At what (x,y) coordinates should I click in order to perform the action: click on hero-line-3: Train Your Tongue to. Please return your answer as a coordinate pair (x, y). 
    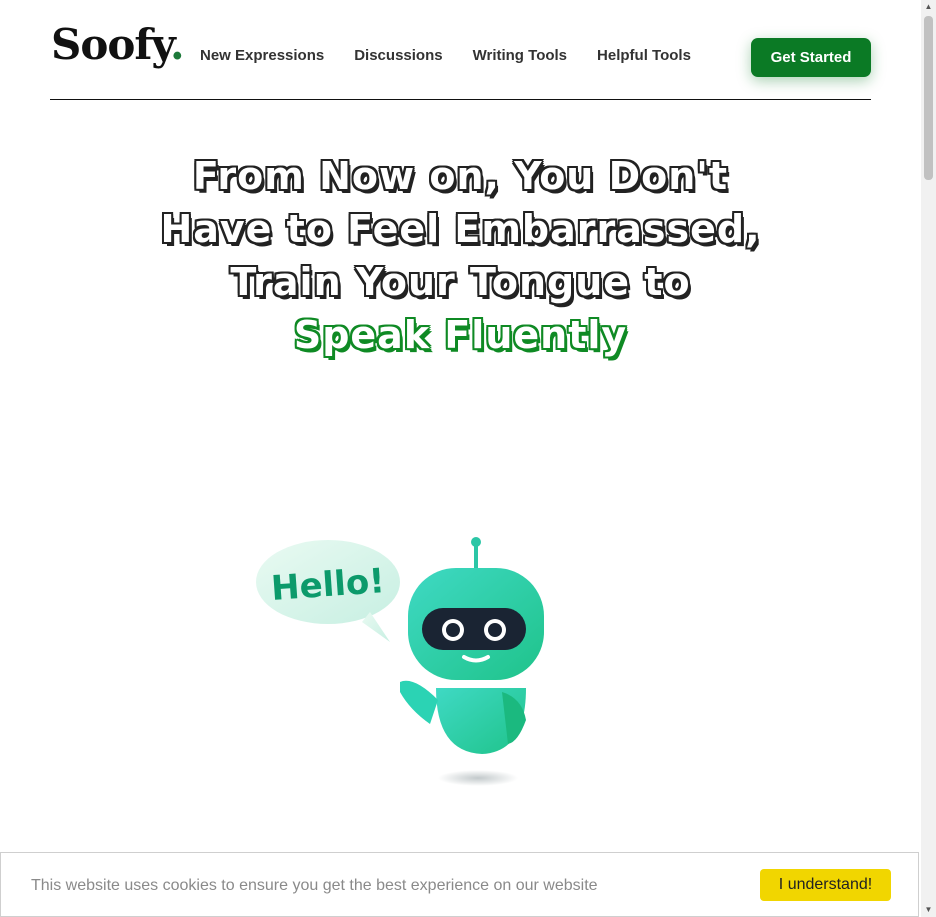
    Looking at the image, I should click on (460, 282).